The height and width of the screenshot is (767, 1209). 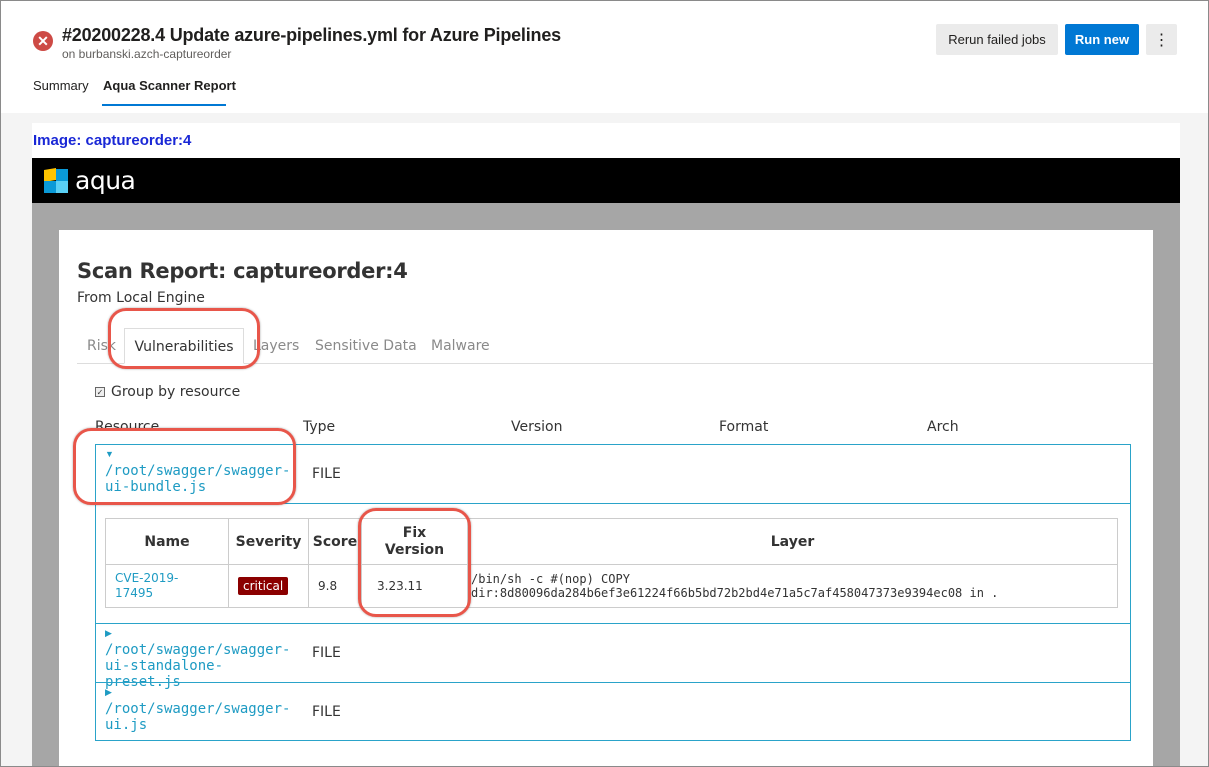 I want to click on vuln-header-layer: Layer, so click(x=792, y=541).